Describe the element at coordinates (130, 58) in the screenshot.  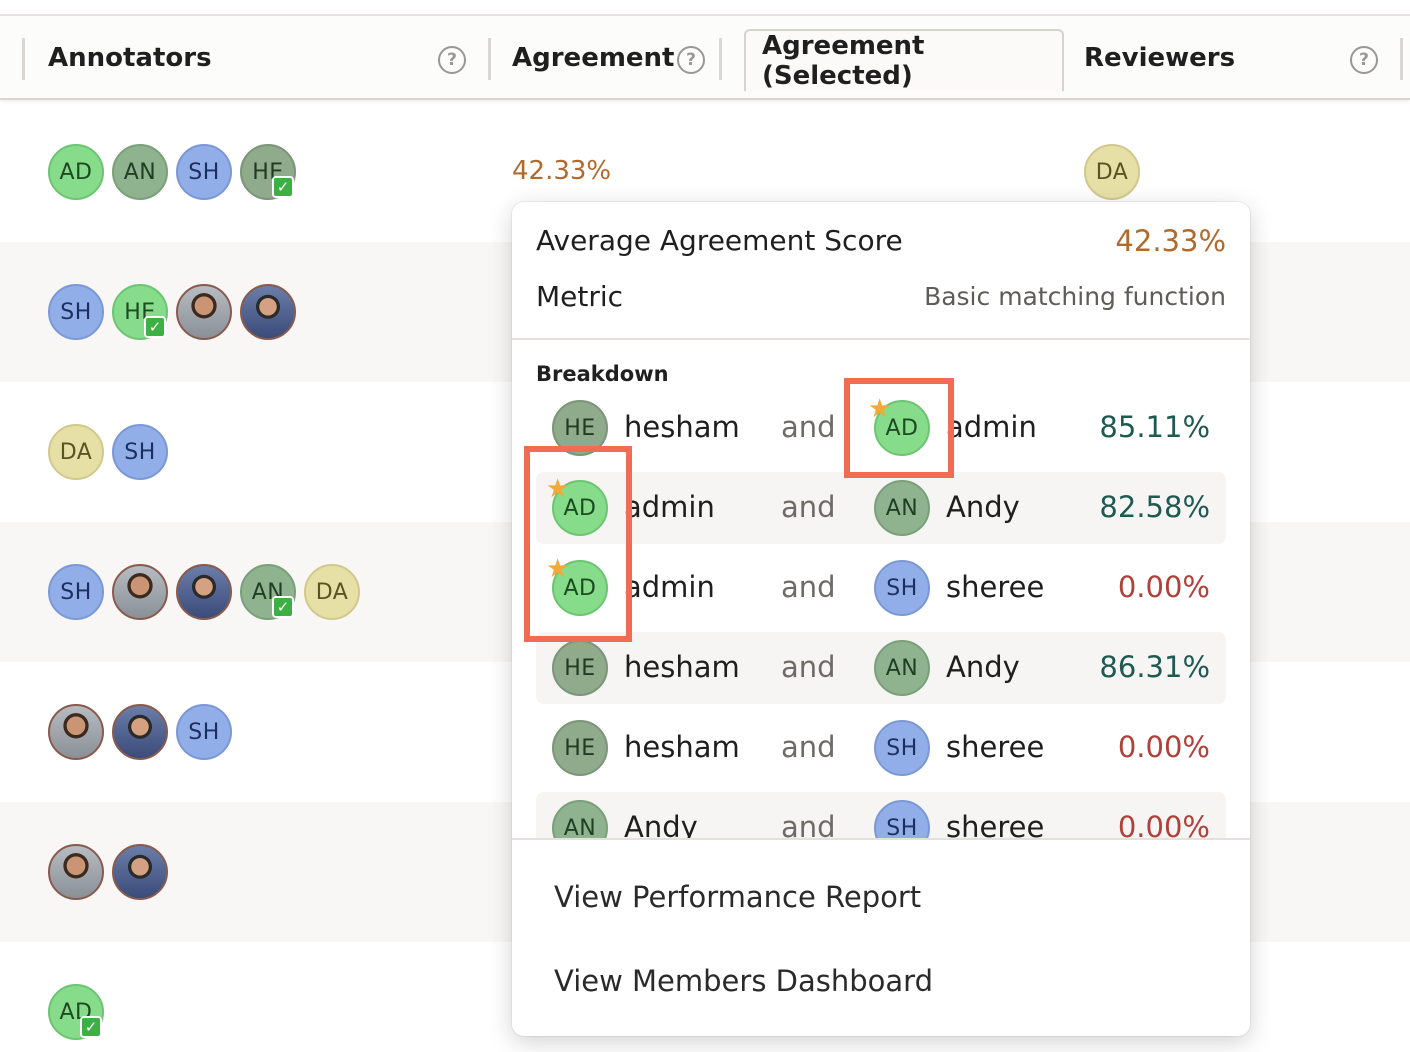
I see `column-header-annotators: Annotators` at that location.